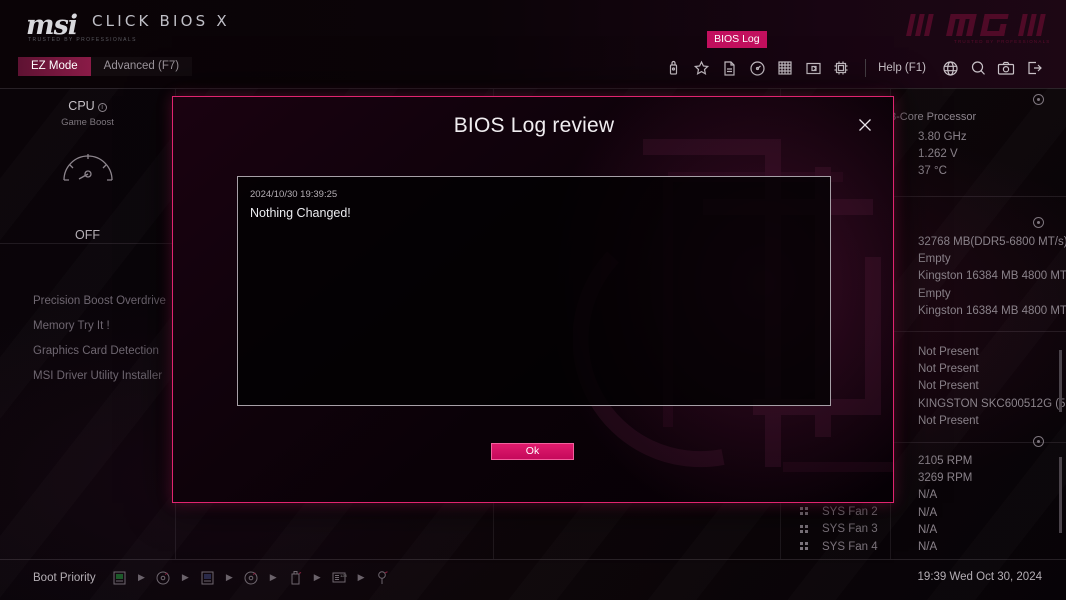 Image resolution: width=1066 pixels, height=600 pixels. Describe the element at coordinates (87, 167) in the screenshot. I see `speedometer-gauge-icon` at that location.